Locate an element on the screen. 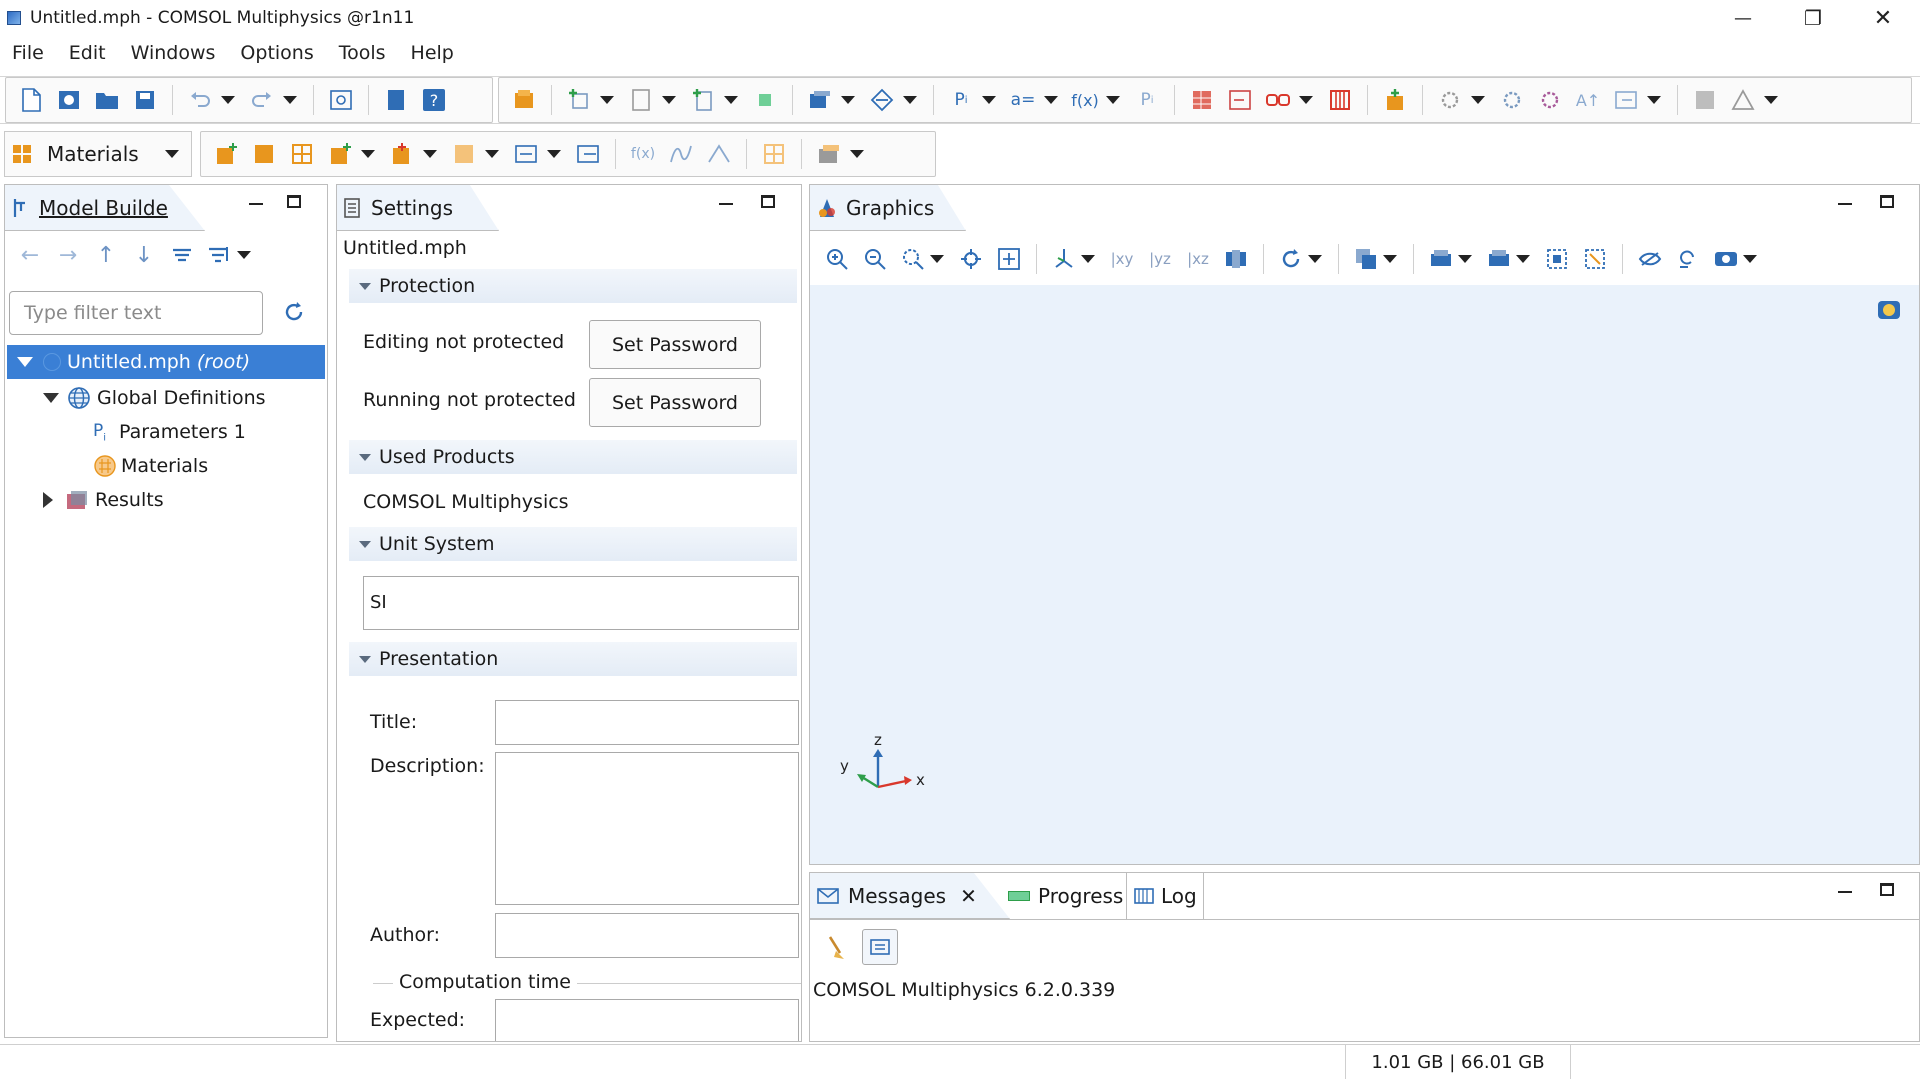  function-icon: f(x) is located at coordinates (643, 154).